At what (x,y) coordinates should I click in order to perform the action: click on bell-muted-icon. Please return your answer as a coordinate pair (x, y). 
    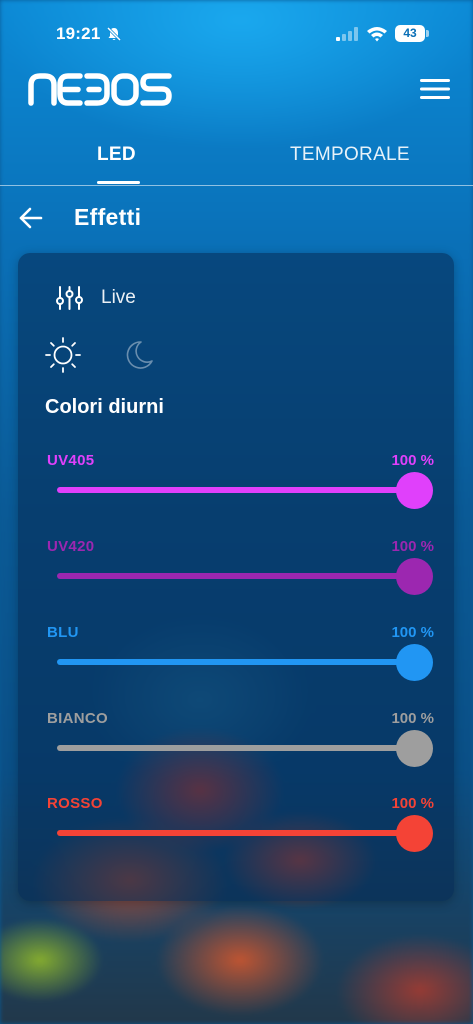
    Looking at the image, I should click on (114, 34).